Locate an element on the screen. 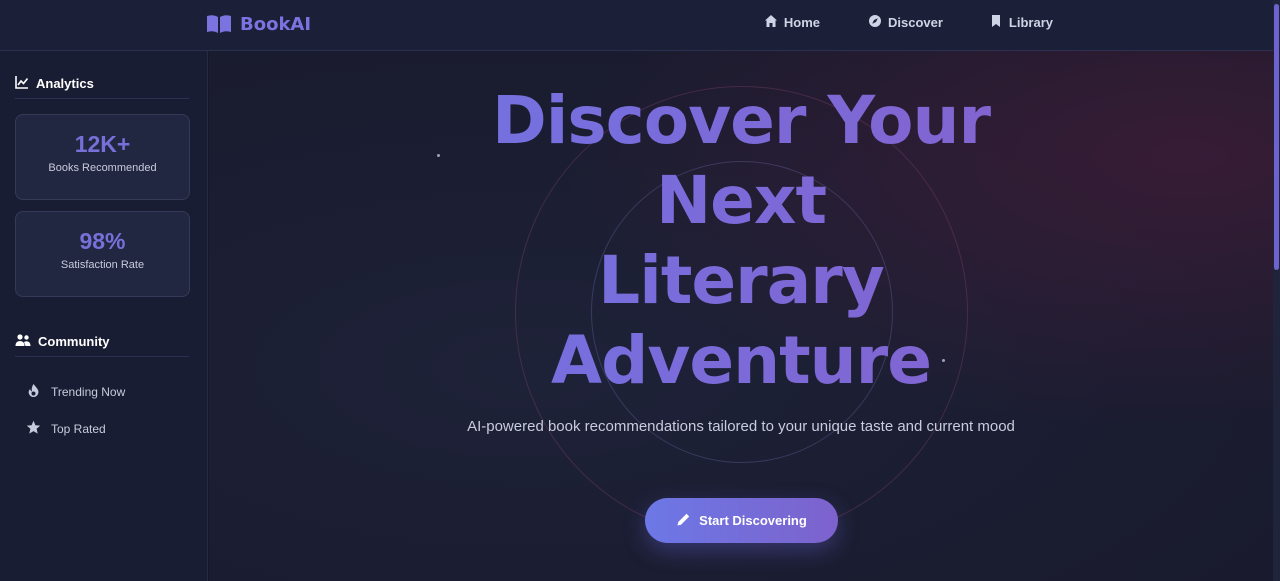 The image size is (1280, 581). open-book-icon is located at coordinates (219, 24).